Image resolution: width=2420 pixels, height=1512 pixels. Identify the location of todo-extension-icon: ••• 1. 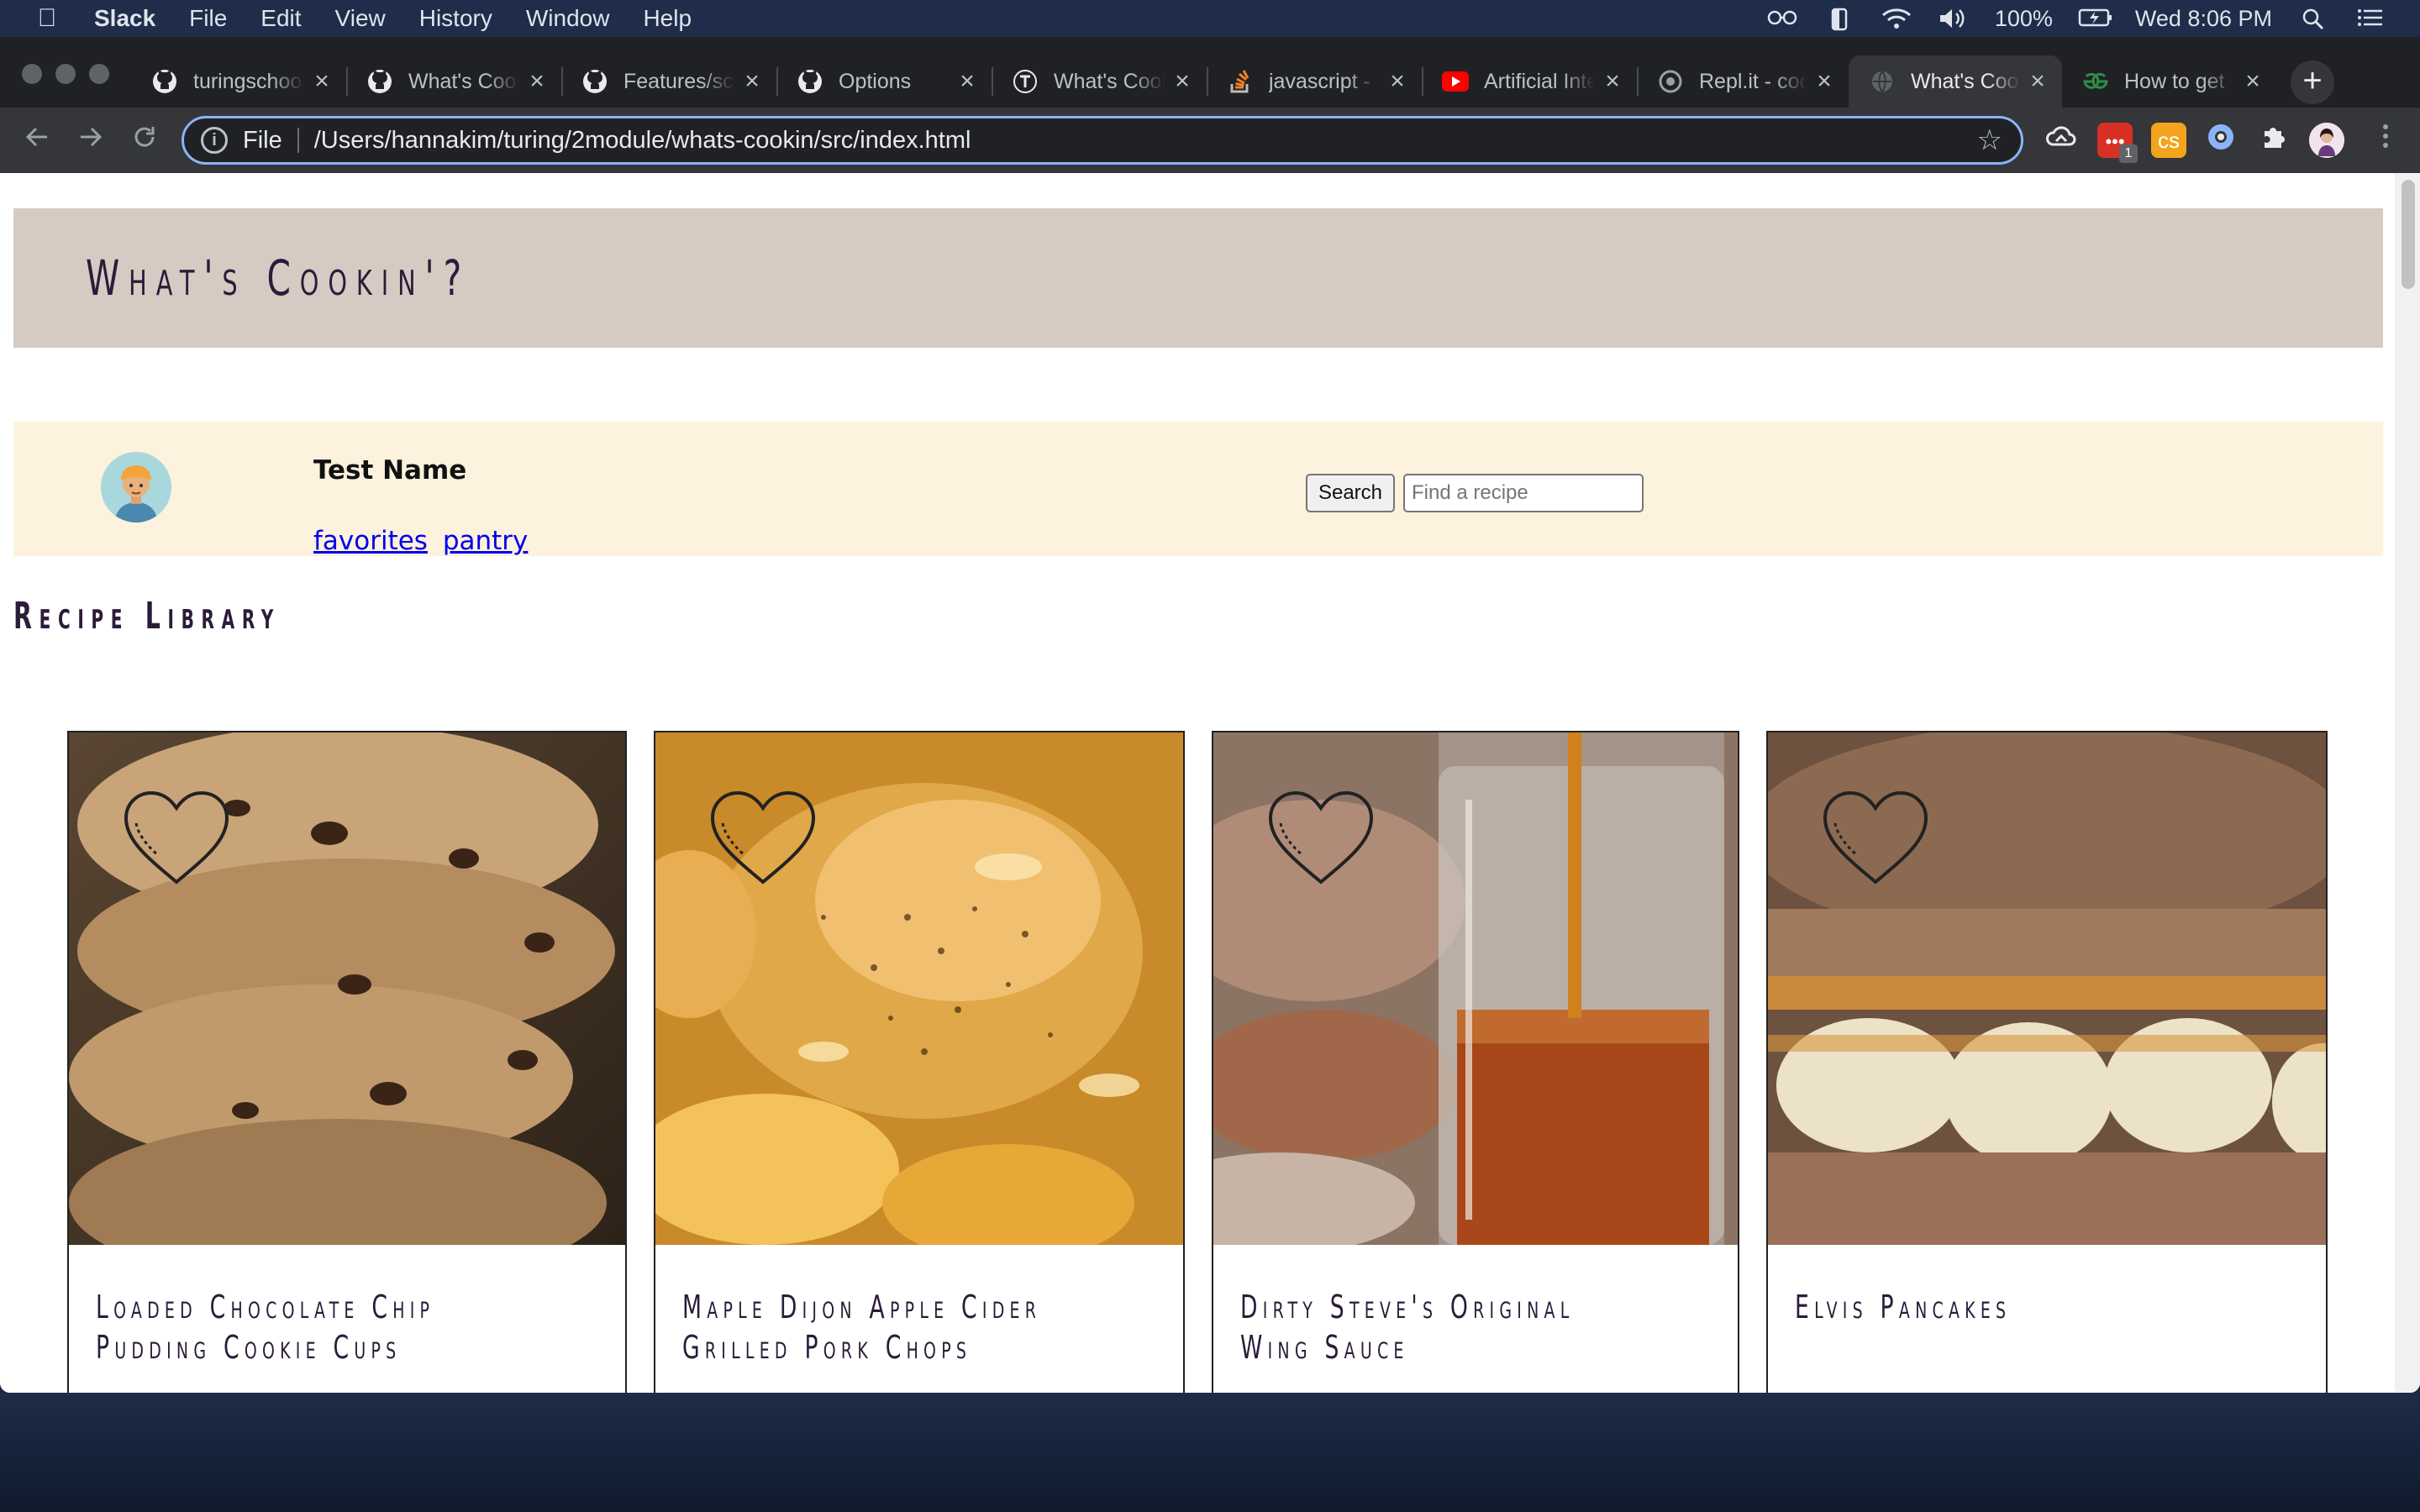
(2117, 143).